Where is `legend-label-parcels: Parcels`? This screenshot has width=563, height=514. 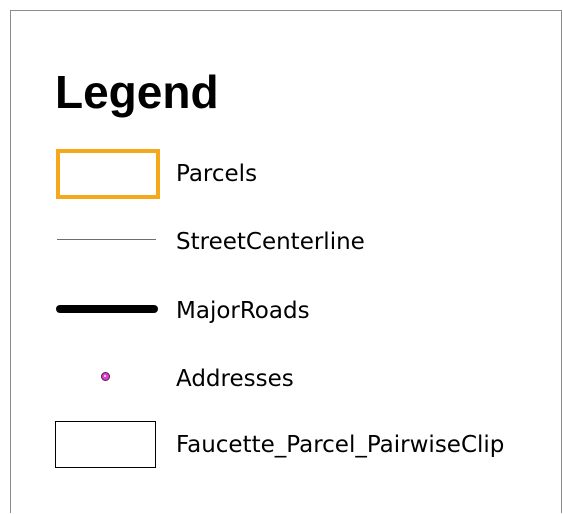 legend-label-parcels: Parcels is located at coordinates (217, 174).